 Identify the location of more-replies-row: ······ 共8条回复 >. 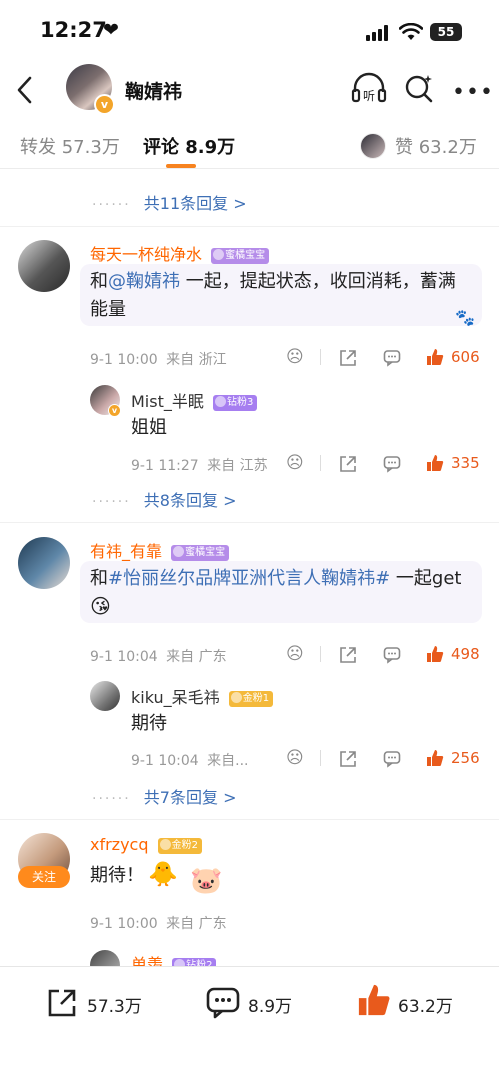
(164, 499).